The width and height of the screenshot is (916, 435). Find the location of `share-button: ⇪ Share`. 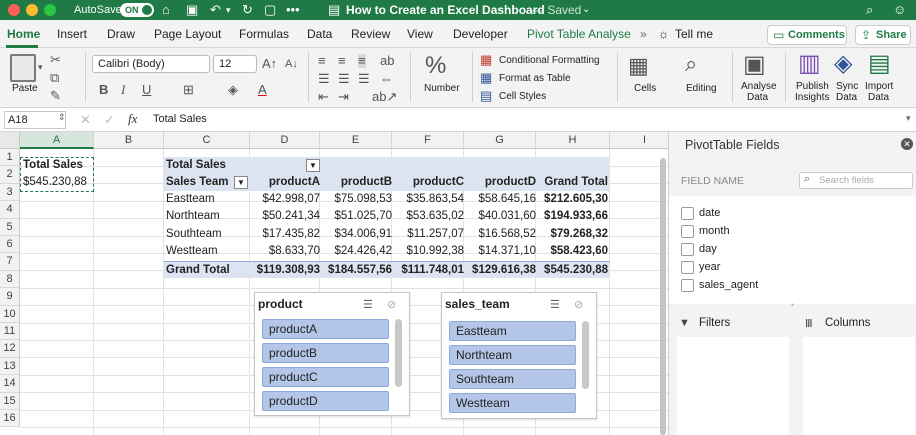

share-button: ⇪ Share is located at coordinates (883, 35).